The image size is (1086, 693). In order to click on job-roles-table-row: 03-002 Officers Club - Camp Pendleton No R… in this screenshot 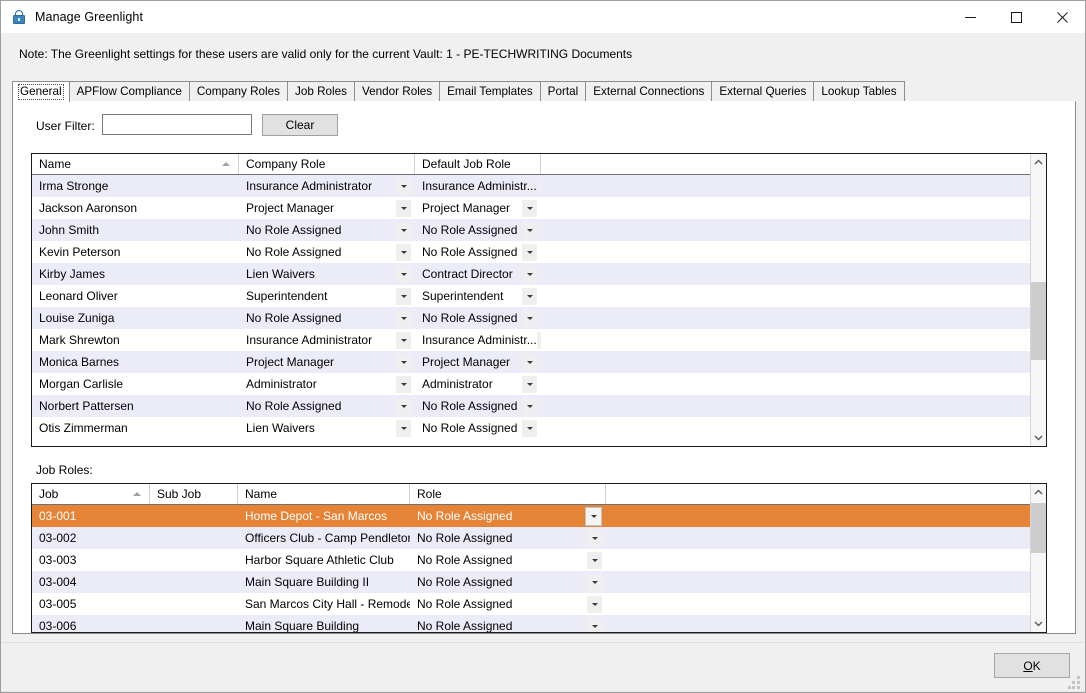, I will do `click(539, 538)`.